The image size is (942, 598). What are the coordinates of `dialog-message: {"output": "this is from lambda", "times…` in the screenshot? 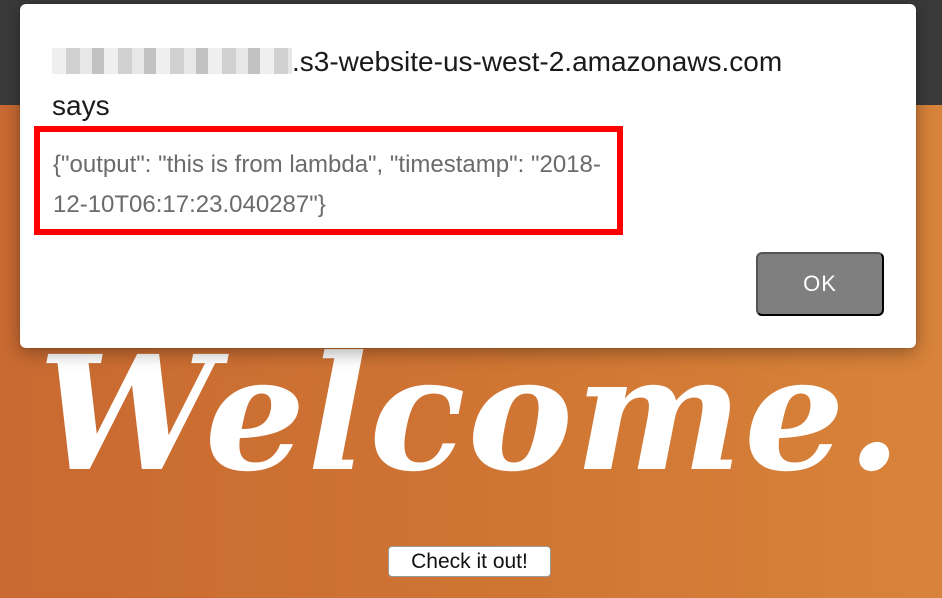 It's located at (327, 184).